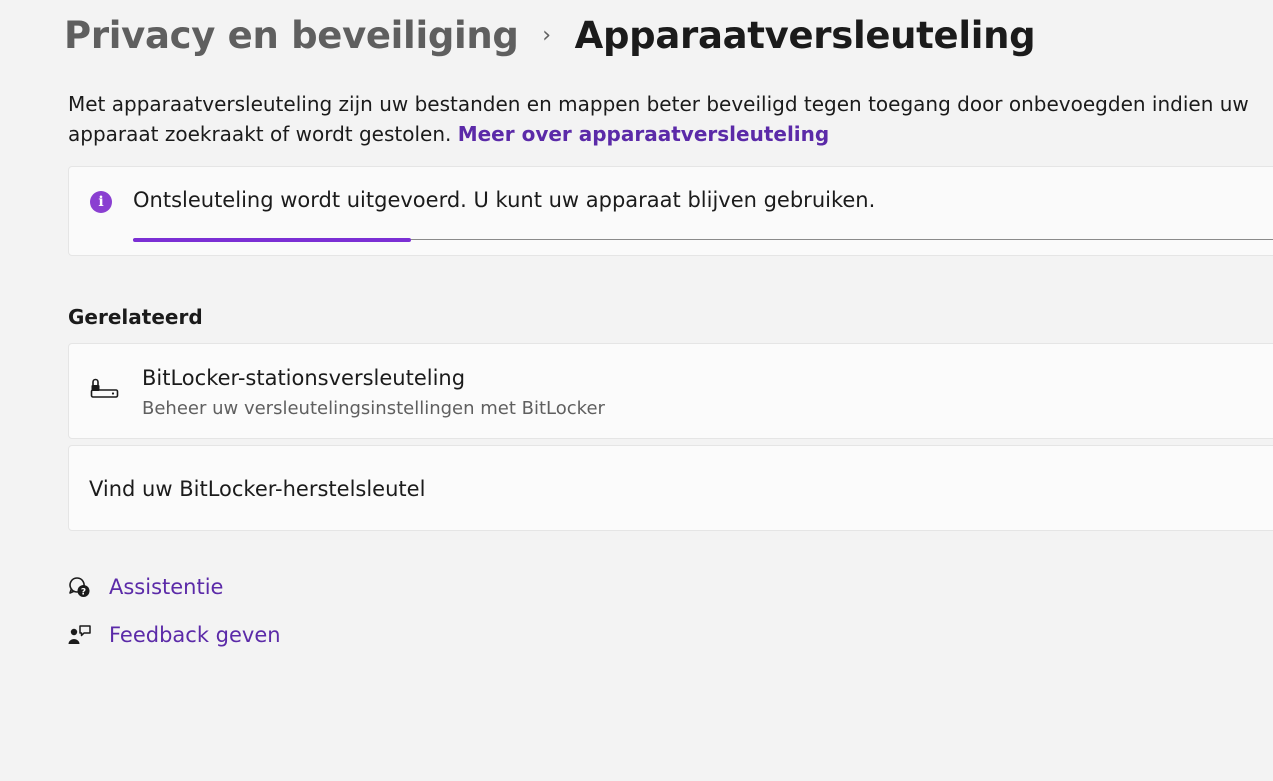 The image size is (1273, 781). I want to click on learn-more-link: Meer over apparaatversleuteling, so click(643, 134).